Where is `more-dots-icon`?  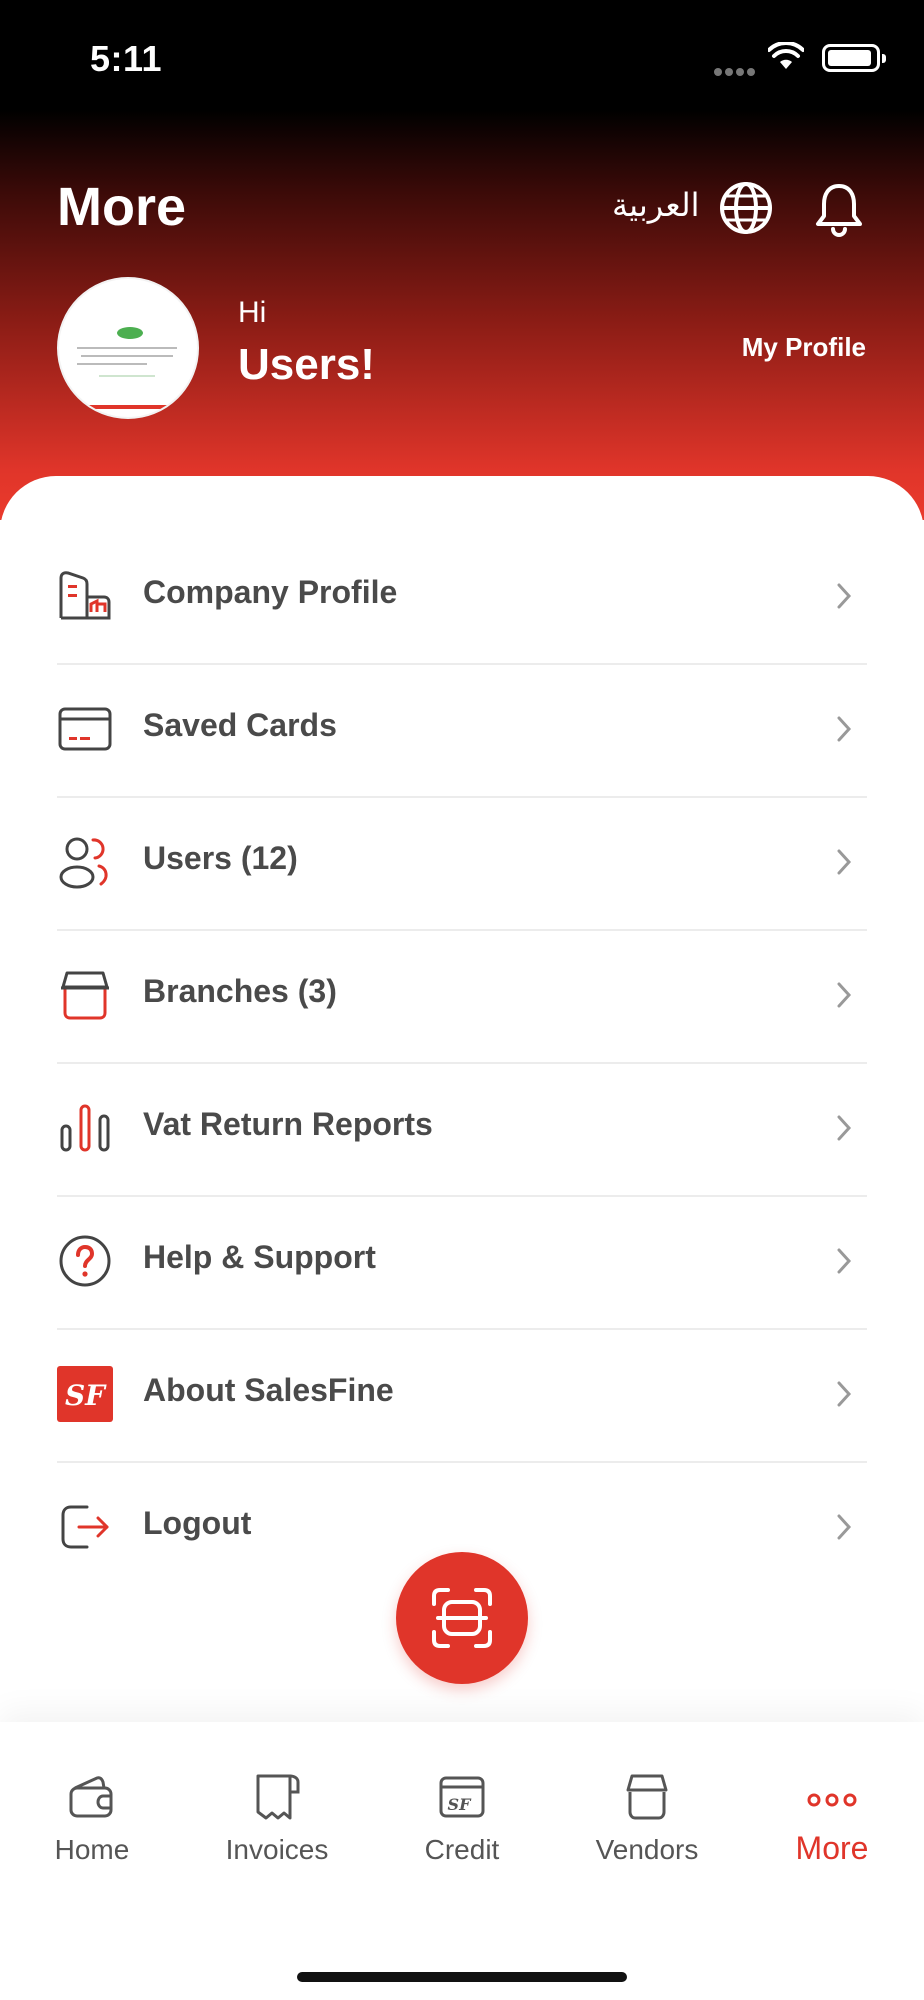 more-dots-icon is located at coordinates (832, 1800).